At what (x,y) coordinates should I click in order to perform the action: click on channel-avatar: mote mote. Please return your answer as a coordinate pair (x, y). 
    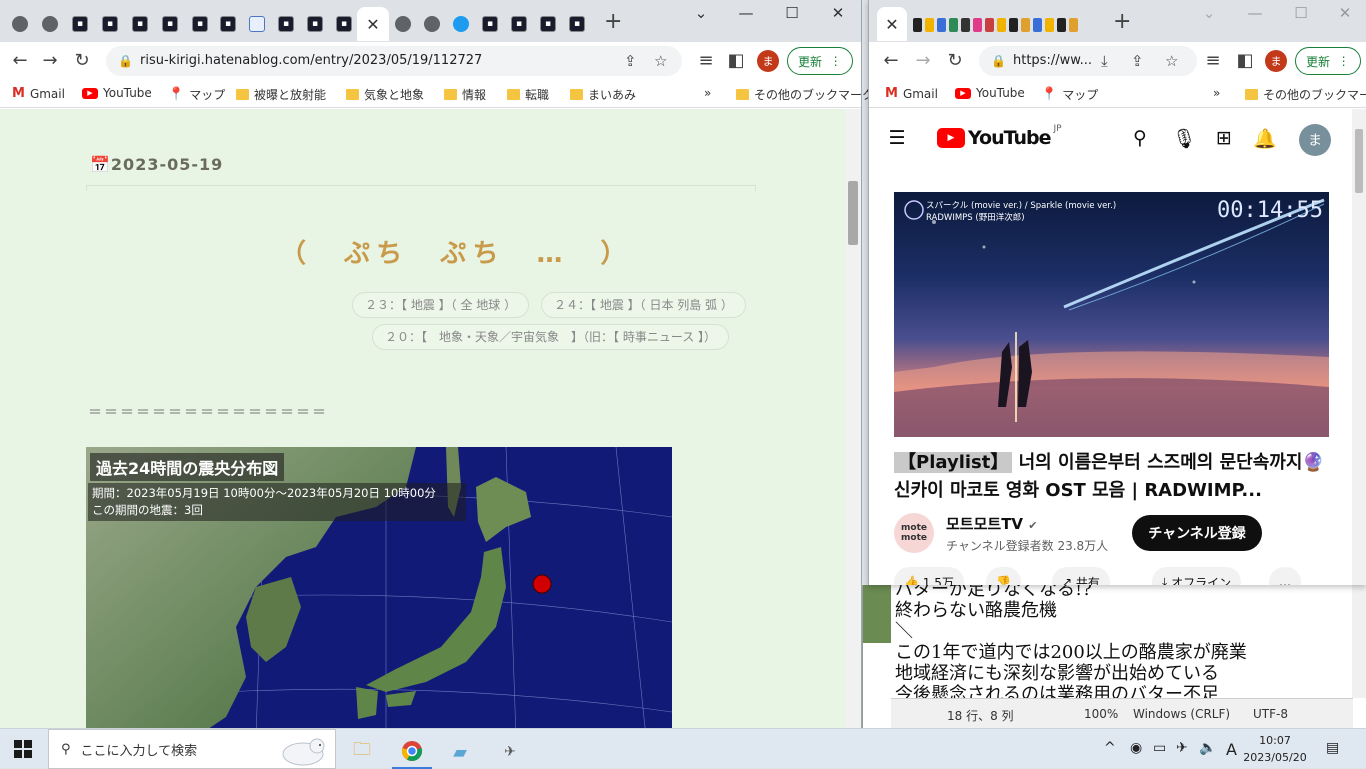
    Looking at the image, I should click on (914, 533).